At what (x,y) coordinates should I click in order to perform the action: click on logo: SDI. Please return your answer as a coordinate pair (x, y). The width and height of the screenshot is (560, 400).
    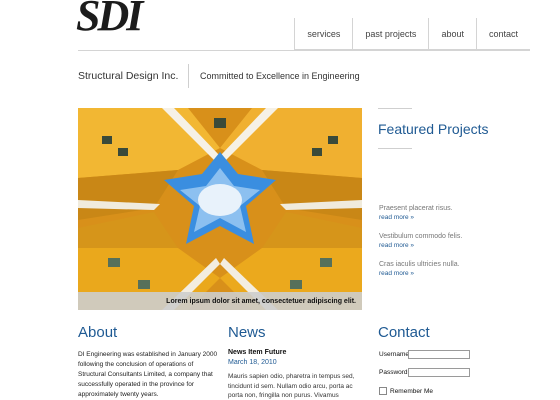
    Looking at the image, I should click on (109, 19).